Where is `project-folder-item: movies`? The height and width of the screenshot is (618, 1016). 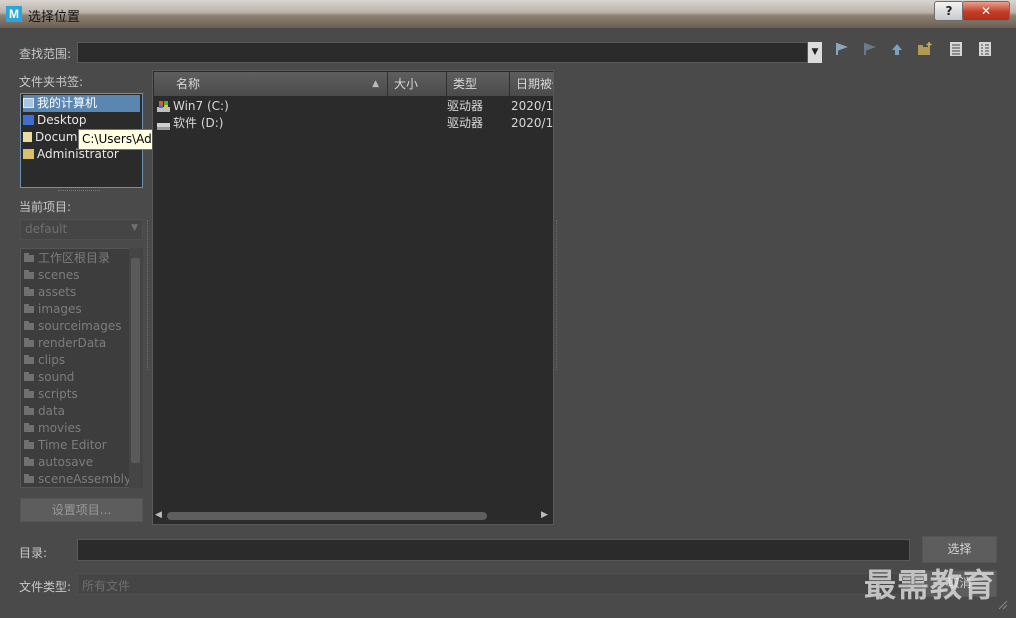
project-folder-item: movies is located at coordinates (52, 428).